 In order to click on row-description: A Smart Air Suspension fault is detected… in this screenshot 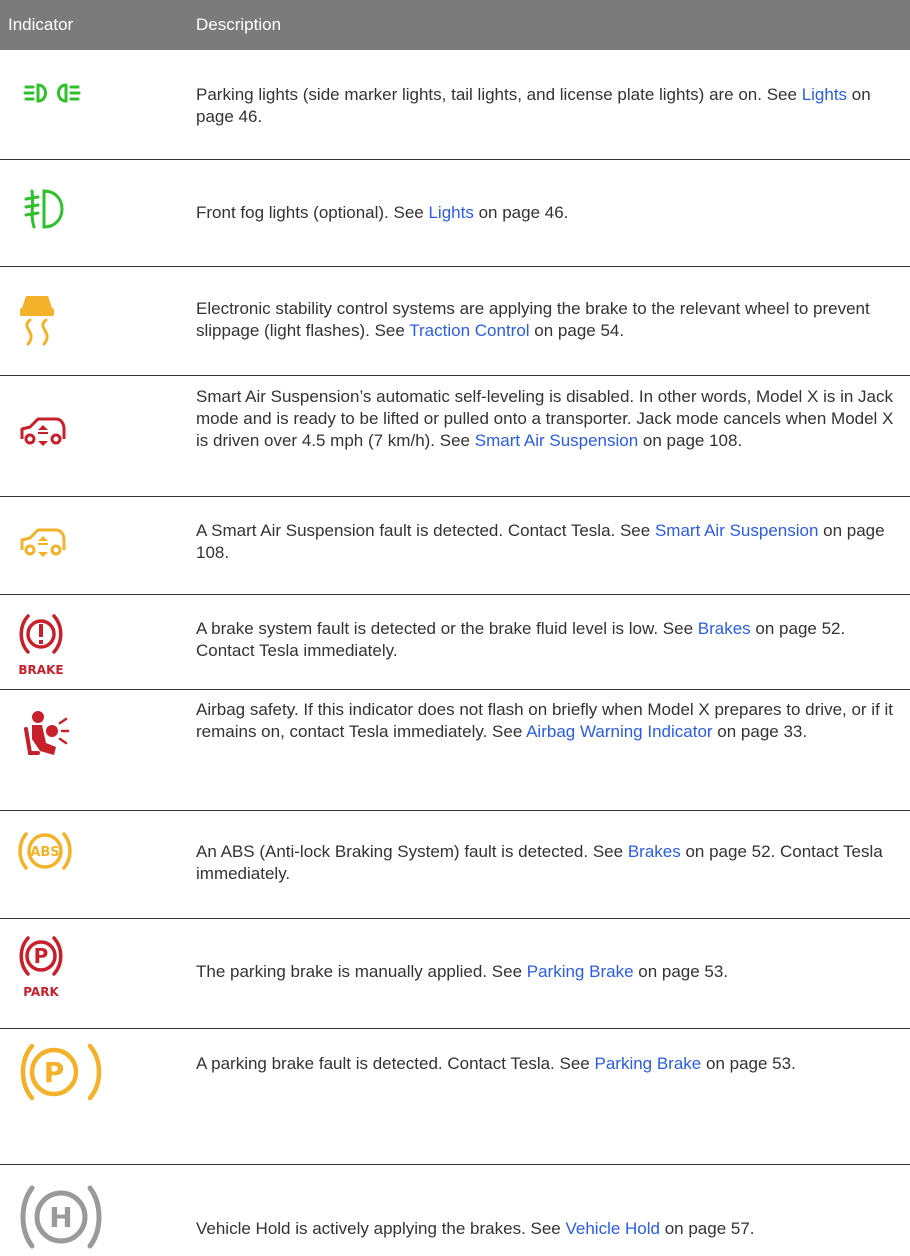, I will do `click(540, 541)`.